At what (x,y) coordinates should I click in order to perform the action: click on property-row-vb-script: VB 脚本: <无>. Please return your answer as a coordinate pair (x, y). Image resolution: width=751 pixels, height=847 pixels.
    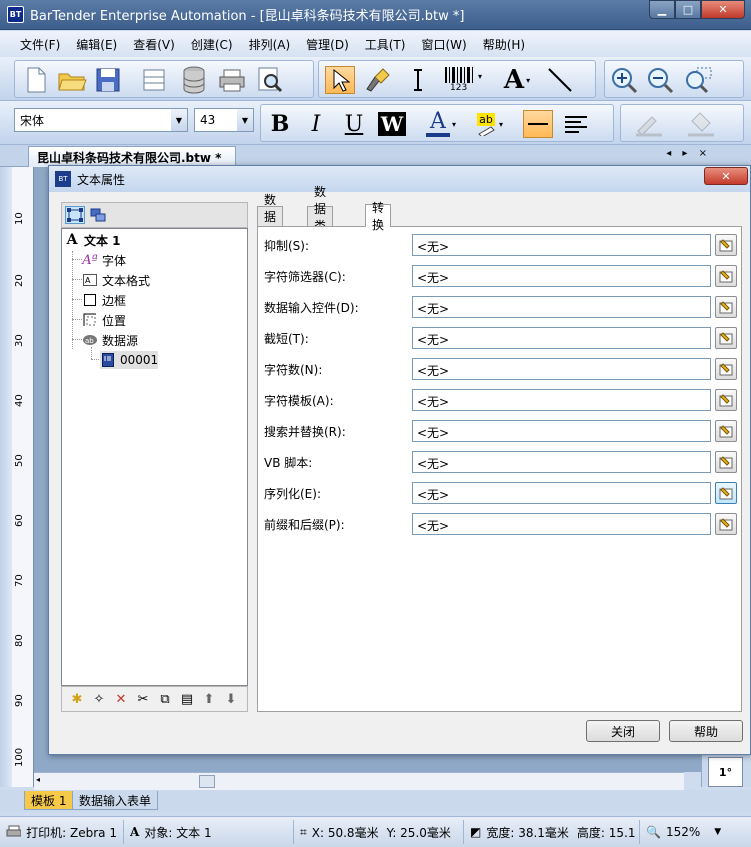
    Looking at the image, I should click on (500, 461).